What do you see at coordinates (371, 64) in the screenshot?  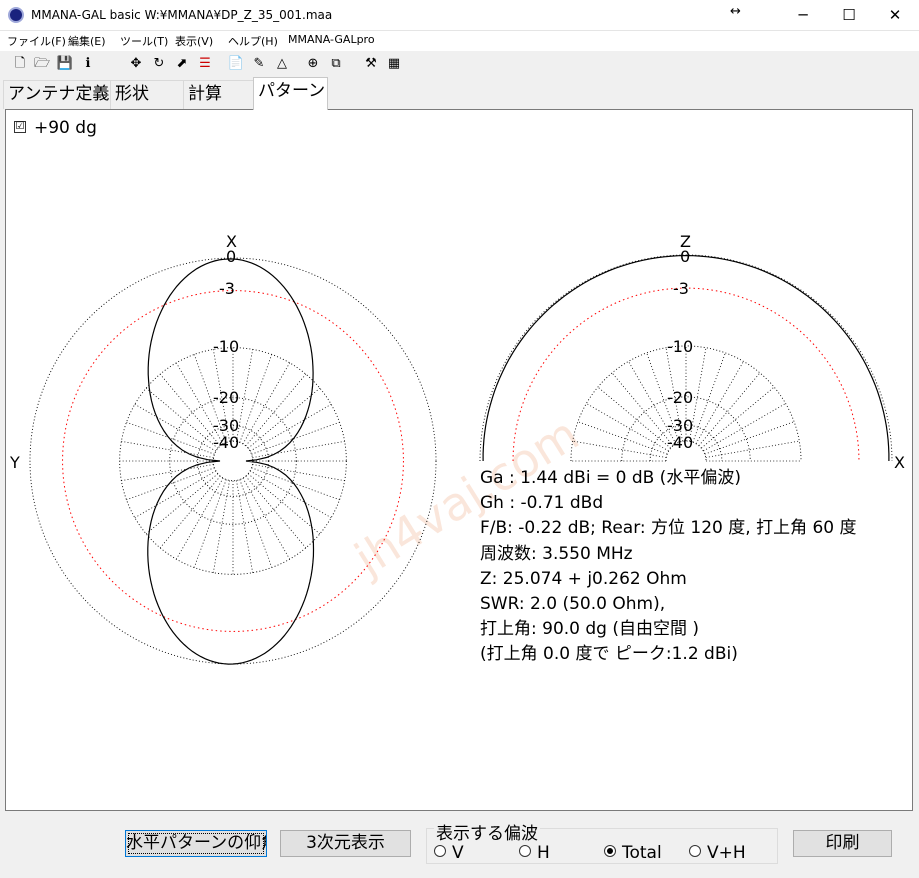 I see `tools-icon: ⚒` at bounding box center [371, 64].